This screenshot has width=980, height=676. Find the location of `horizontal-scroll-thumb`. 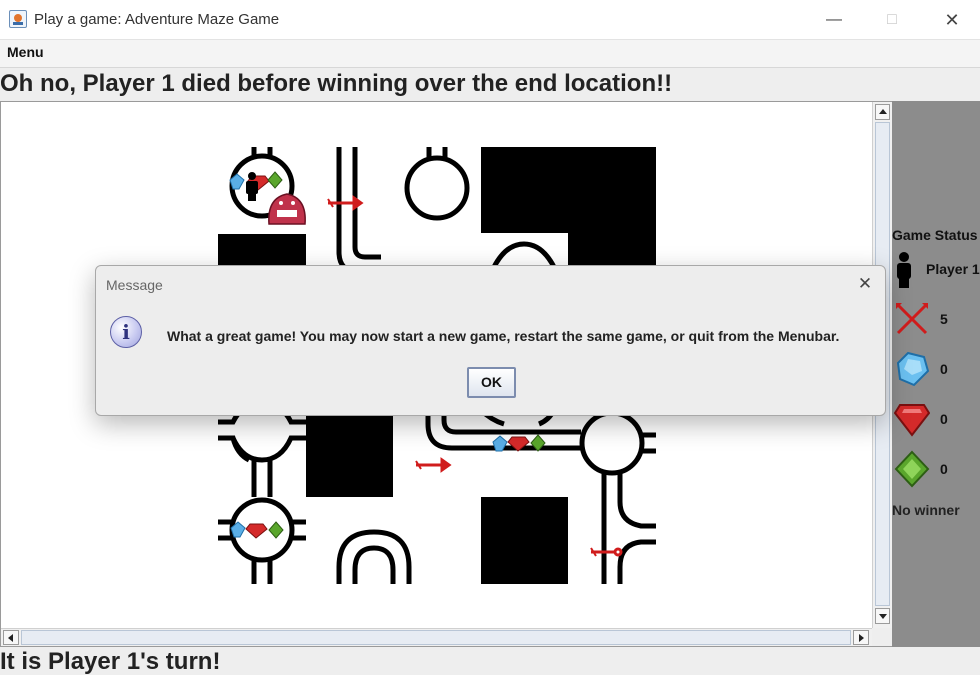

horizontal-scroll-thumb is located at coordinates (436, 637).